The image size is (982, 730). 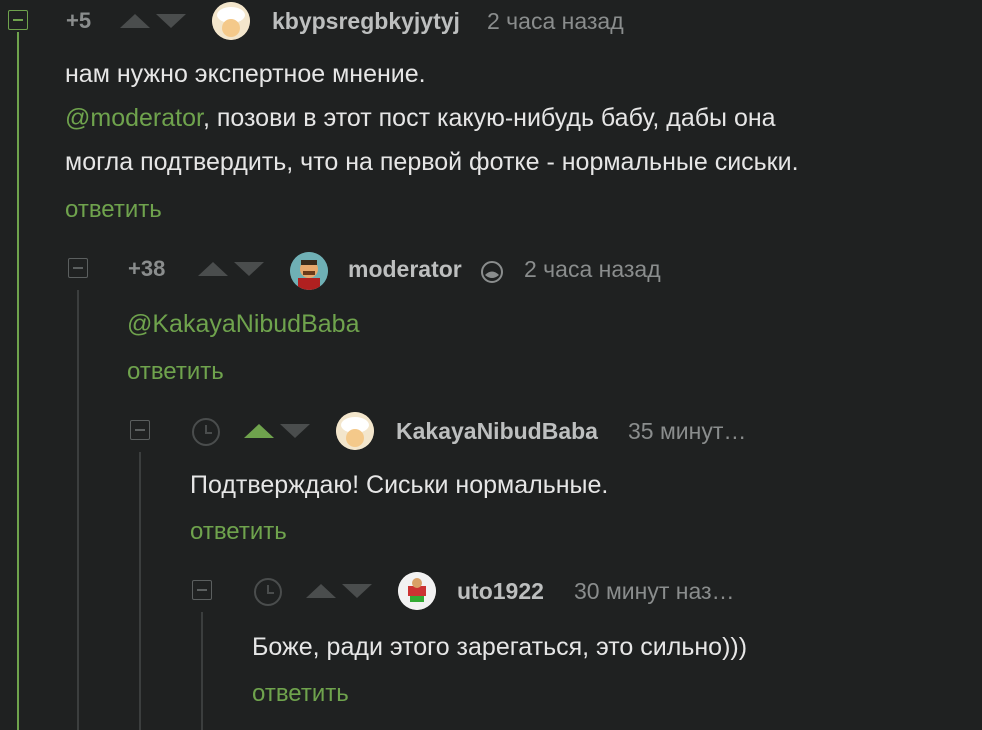 What do you see at coordinates (500, 591) in the screenshot?
I see `username: uto1922` at bounding box center [500, 591].